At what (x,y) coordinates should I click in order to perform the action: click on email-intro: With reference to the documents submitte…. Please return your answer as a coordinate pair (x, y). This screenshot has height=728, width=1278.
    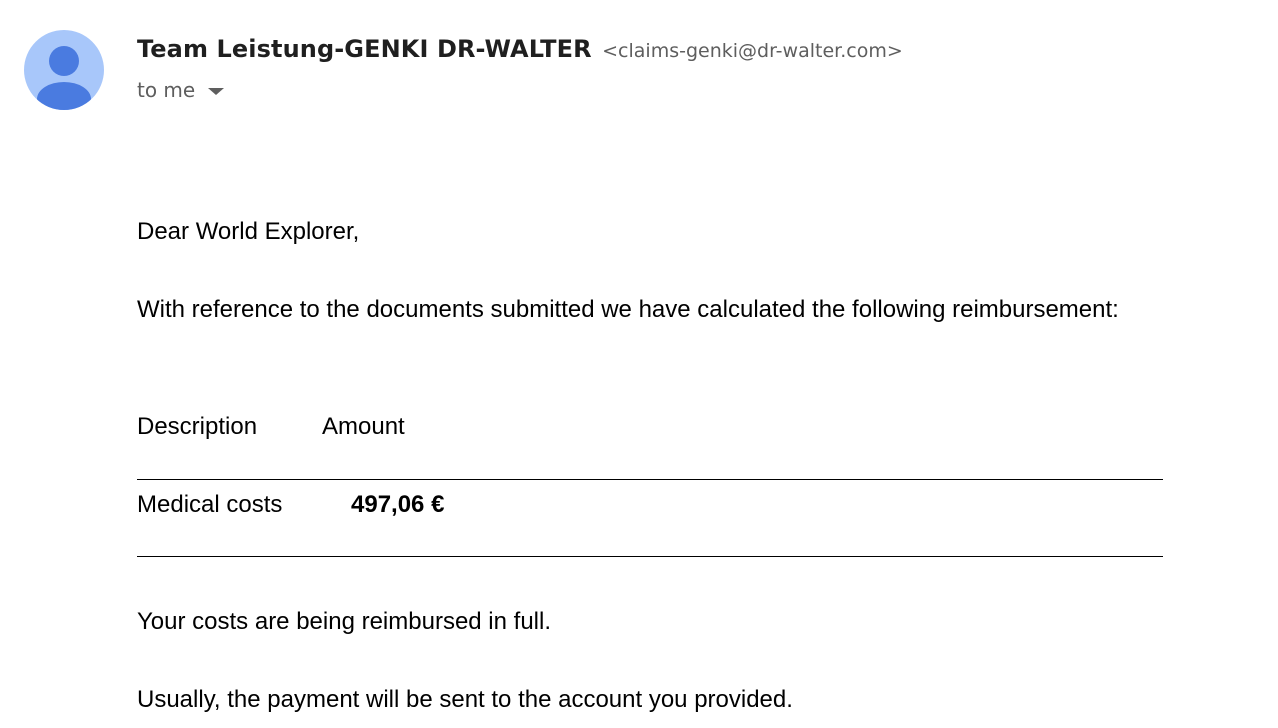
    Looking at the image, I should click on (628, 309).